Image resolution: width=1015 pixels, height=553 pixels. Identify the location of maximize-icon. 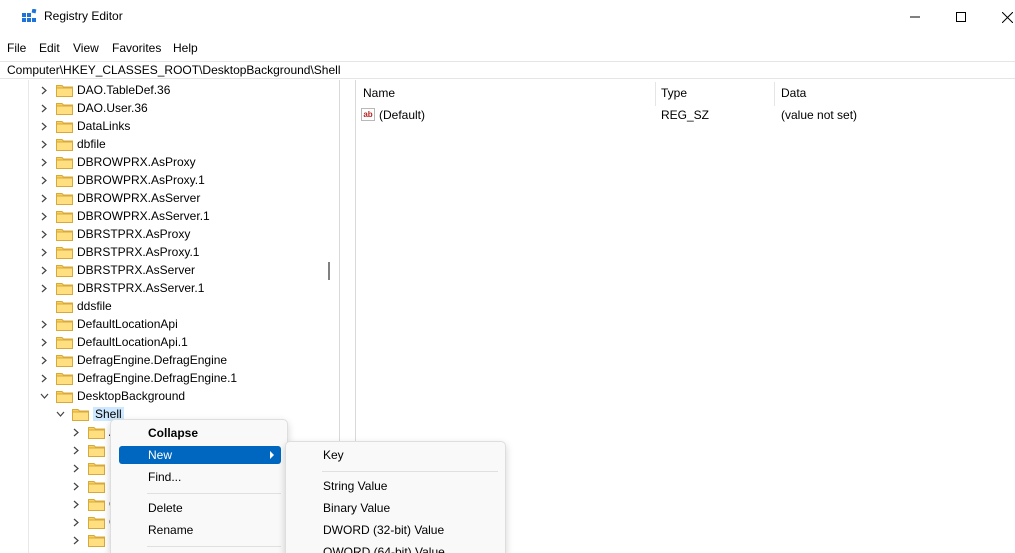
(961, 17).